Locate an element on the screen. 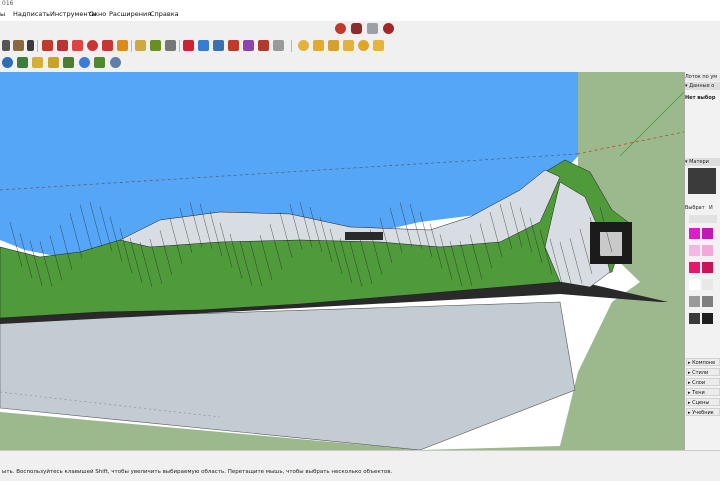 This screenshot has height=481, width=720. materials-header: ▾ Матери is located at coordinates (702, 162).